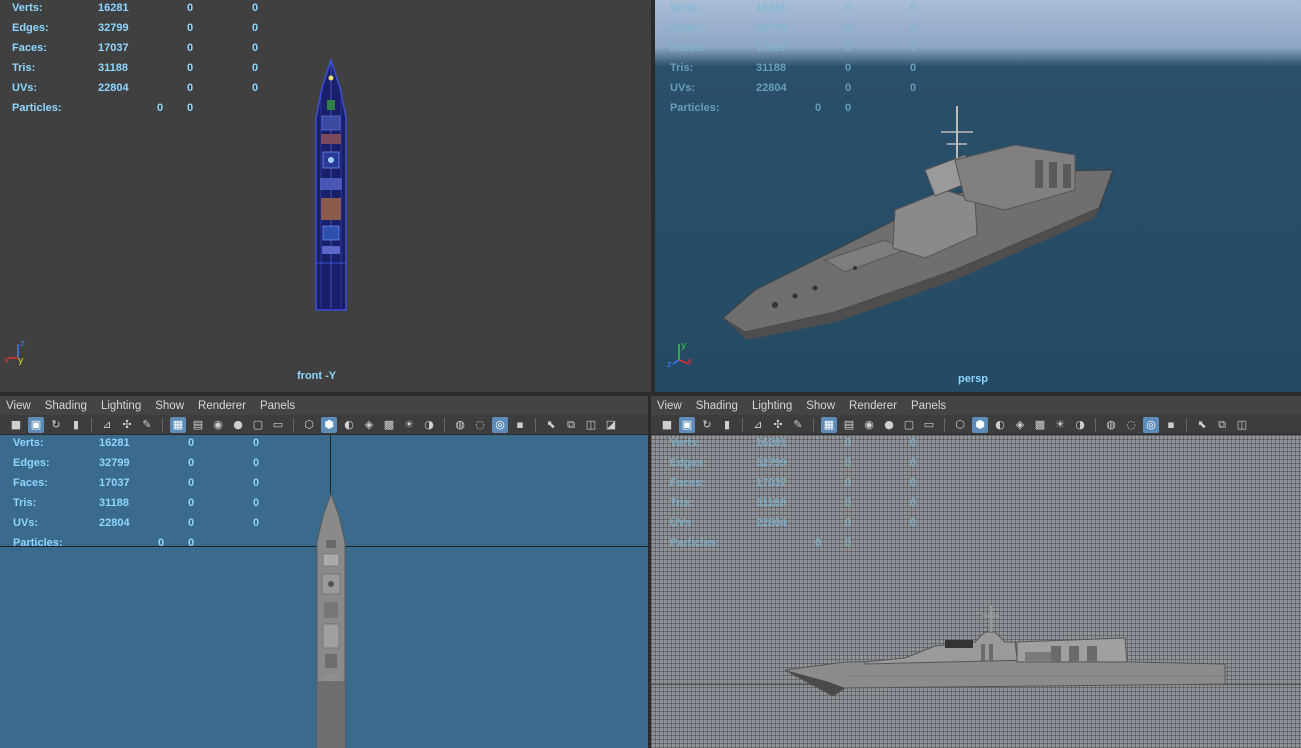  What do you see at coordinates (331, 186) in the screenshot?
I see `ship-front-wireframe` at bounding box center [331, 186].